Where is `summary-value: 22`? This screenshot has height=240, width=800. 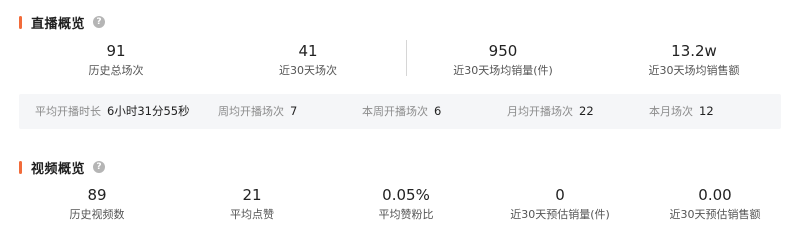 summary-value: 22 is located at coordinates (586, 111).